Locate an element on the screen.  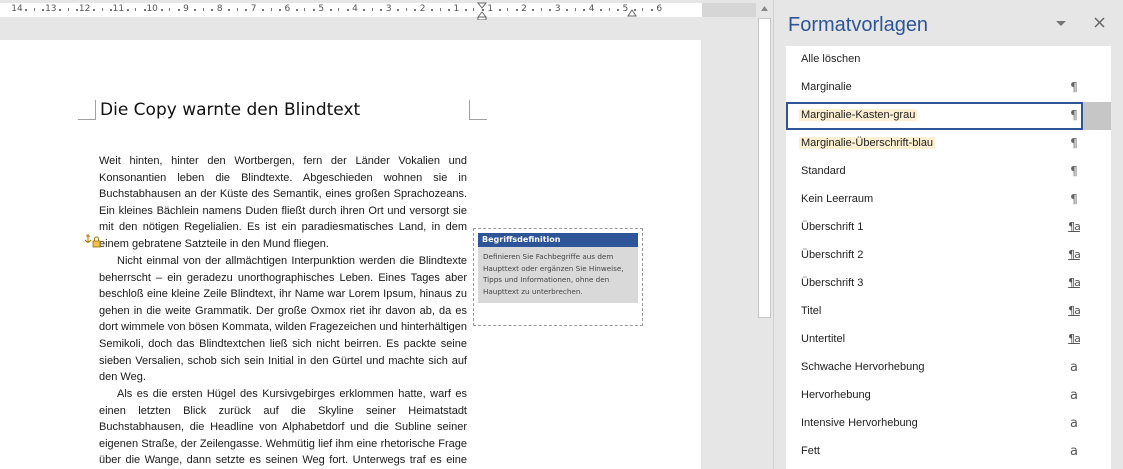
style-label: Überschrift 1 is located at coordinates (832, 227).